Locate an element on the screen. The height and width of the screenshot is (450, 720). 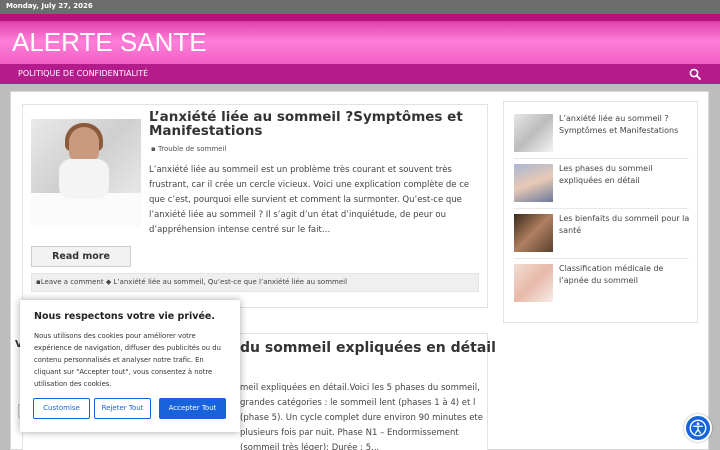
read-more-button: Read more is located at coordinates (81, 256).